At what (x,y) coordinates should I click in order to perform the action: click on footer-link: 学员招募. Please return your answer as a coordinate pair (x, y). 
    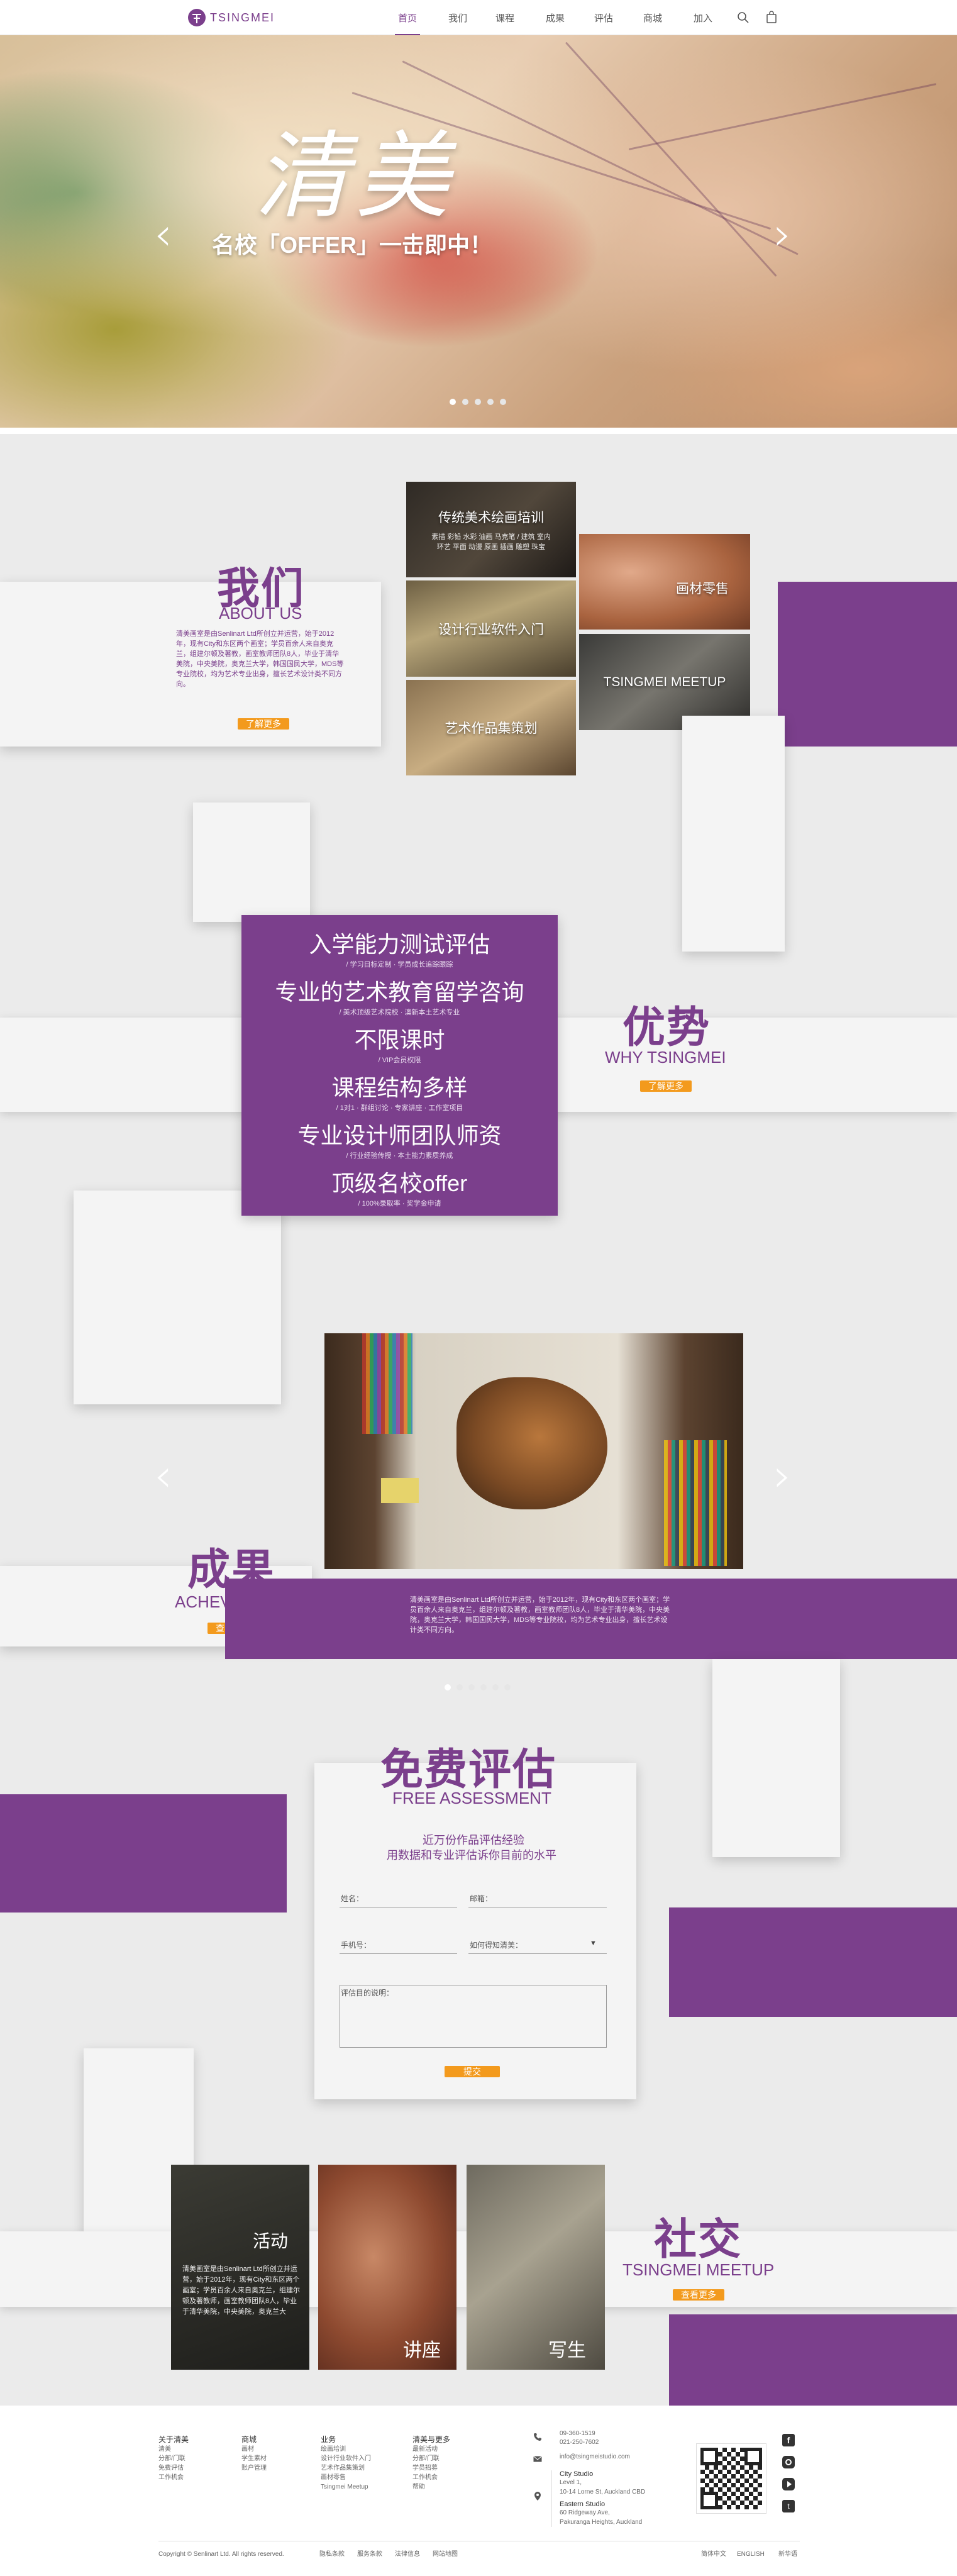
    Looking at the image, I should click on (431, 2468).